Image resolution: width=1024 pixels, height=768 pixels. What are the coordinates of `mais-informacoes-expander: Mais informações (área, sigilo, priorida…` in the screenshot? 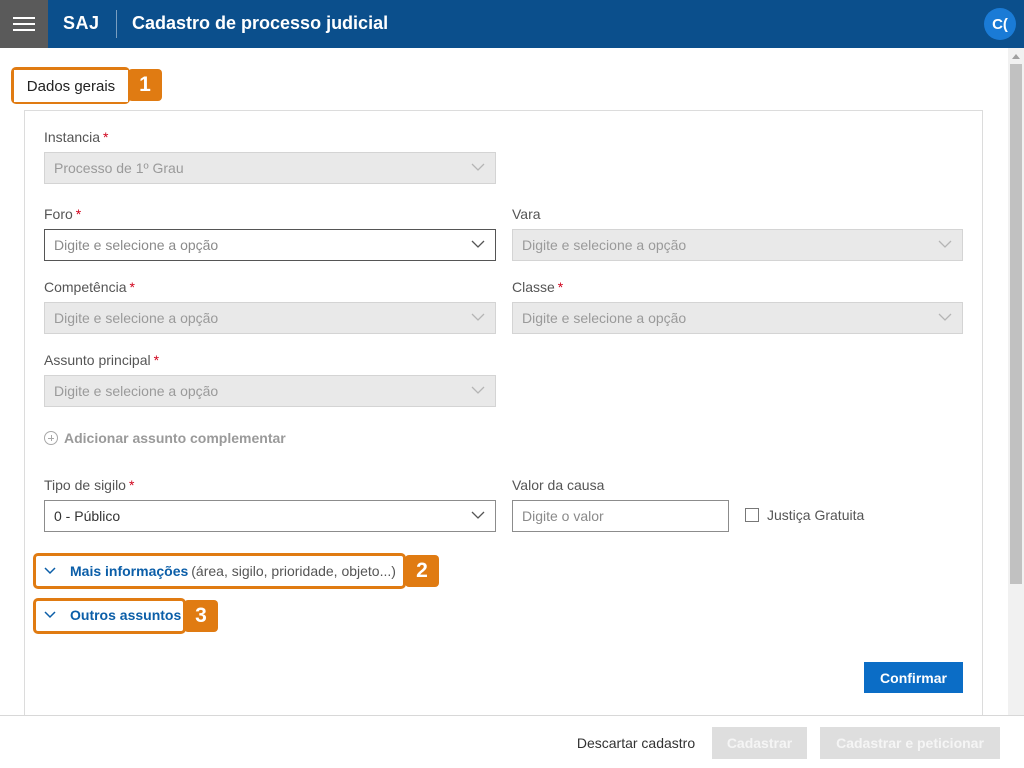 It's located at (220, 571).